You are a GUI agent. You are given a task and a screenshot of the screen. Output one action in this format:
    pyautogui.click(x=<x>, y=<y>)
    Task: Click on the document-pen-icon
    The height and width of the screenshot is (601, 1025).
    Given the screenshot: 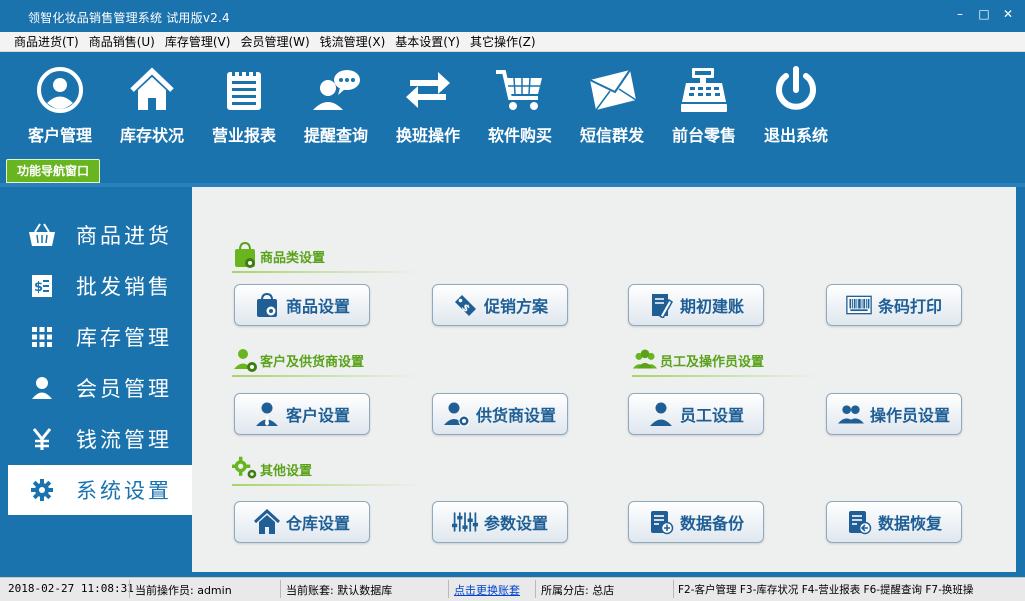 What is the action you would take?
    pyautogui.click(x=661, y=305)
    